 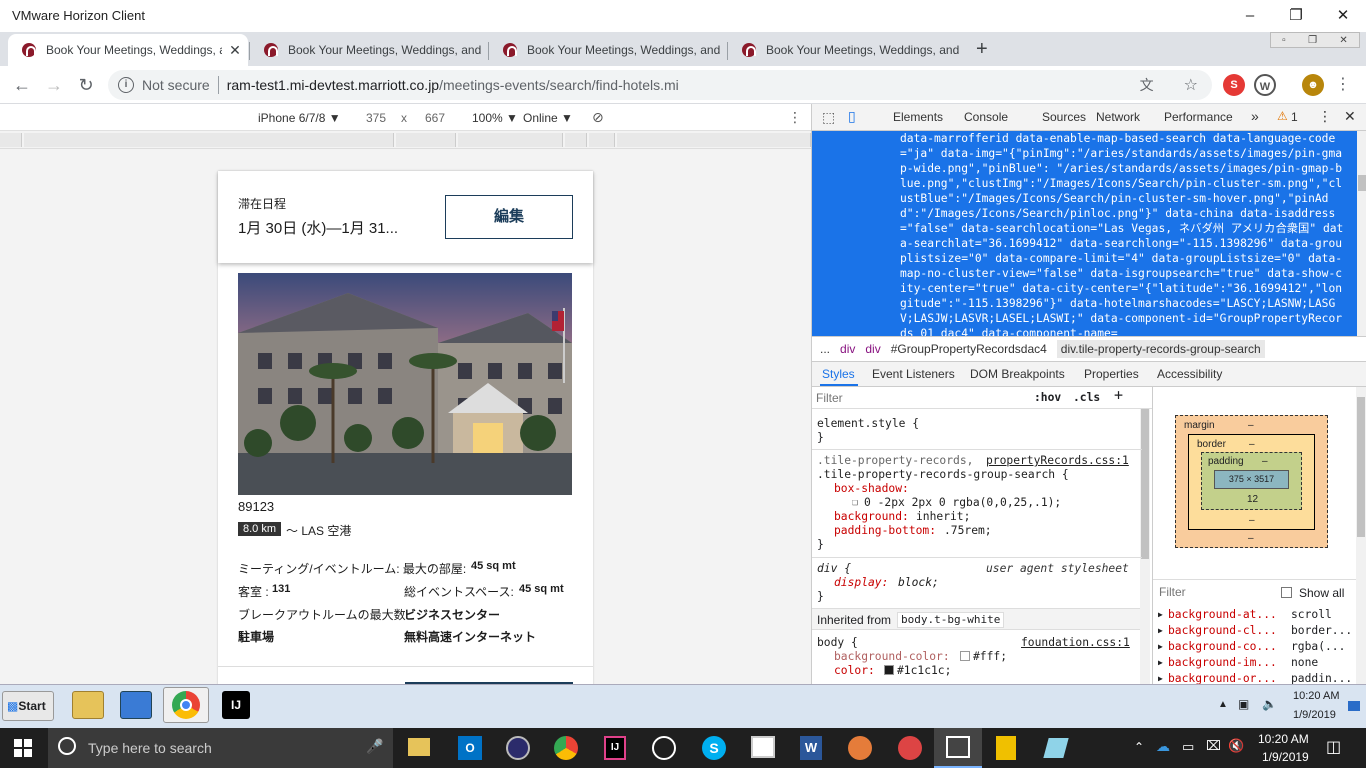 What do you see at coordinates (871, 489) in the screenshot?
I see `property-name: box-shadow:` at bounding box center [871, 489].